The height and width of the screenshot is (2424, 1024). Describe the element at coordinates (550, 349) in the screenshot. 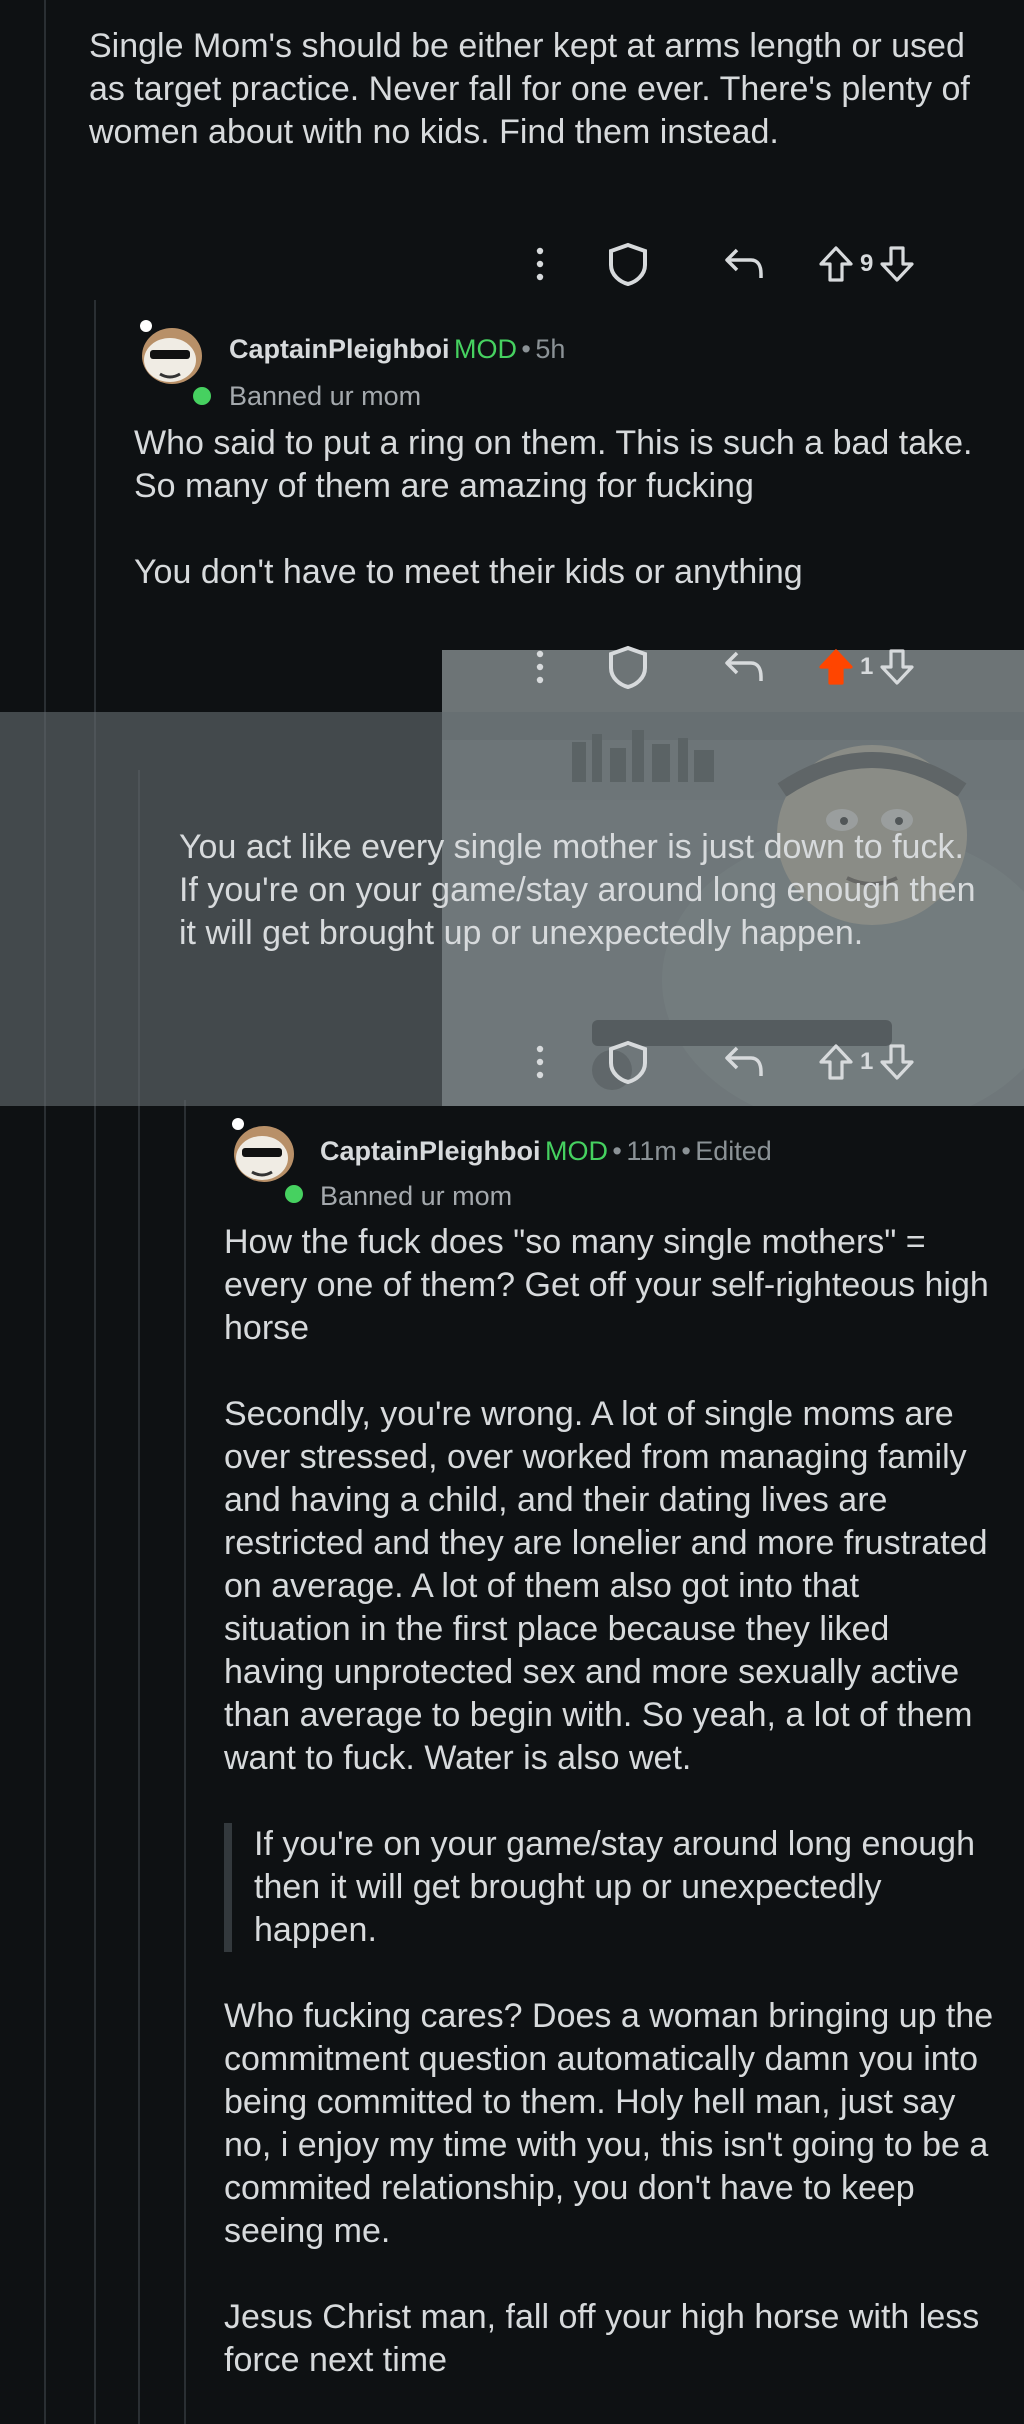

I see `comment-time: 5h` at that location.